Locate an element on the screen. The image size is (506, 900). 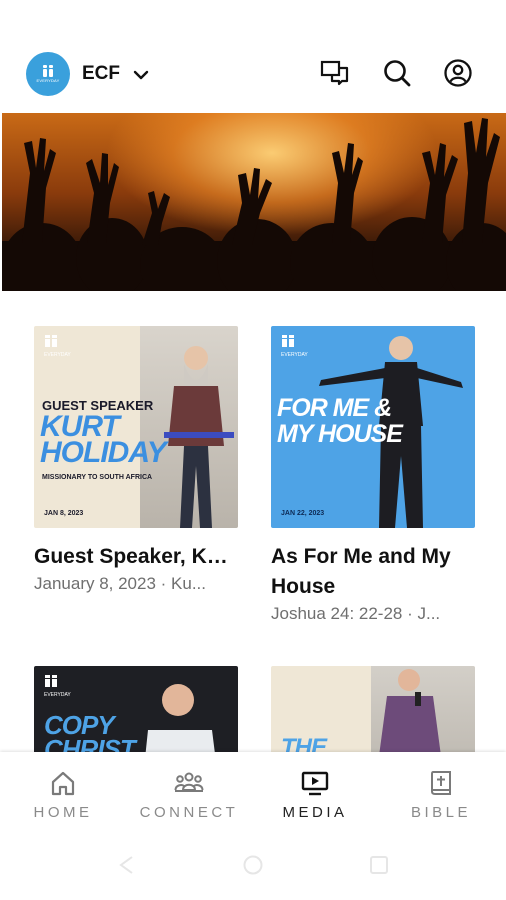
back-icon is located at coordinates (127, 865).